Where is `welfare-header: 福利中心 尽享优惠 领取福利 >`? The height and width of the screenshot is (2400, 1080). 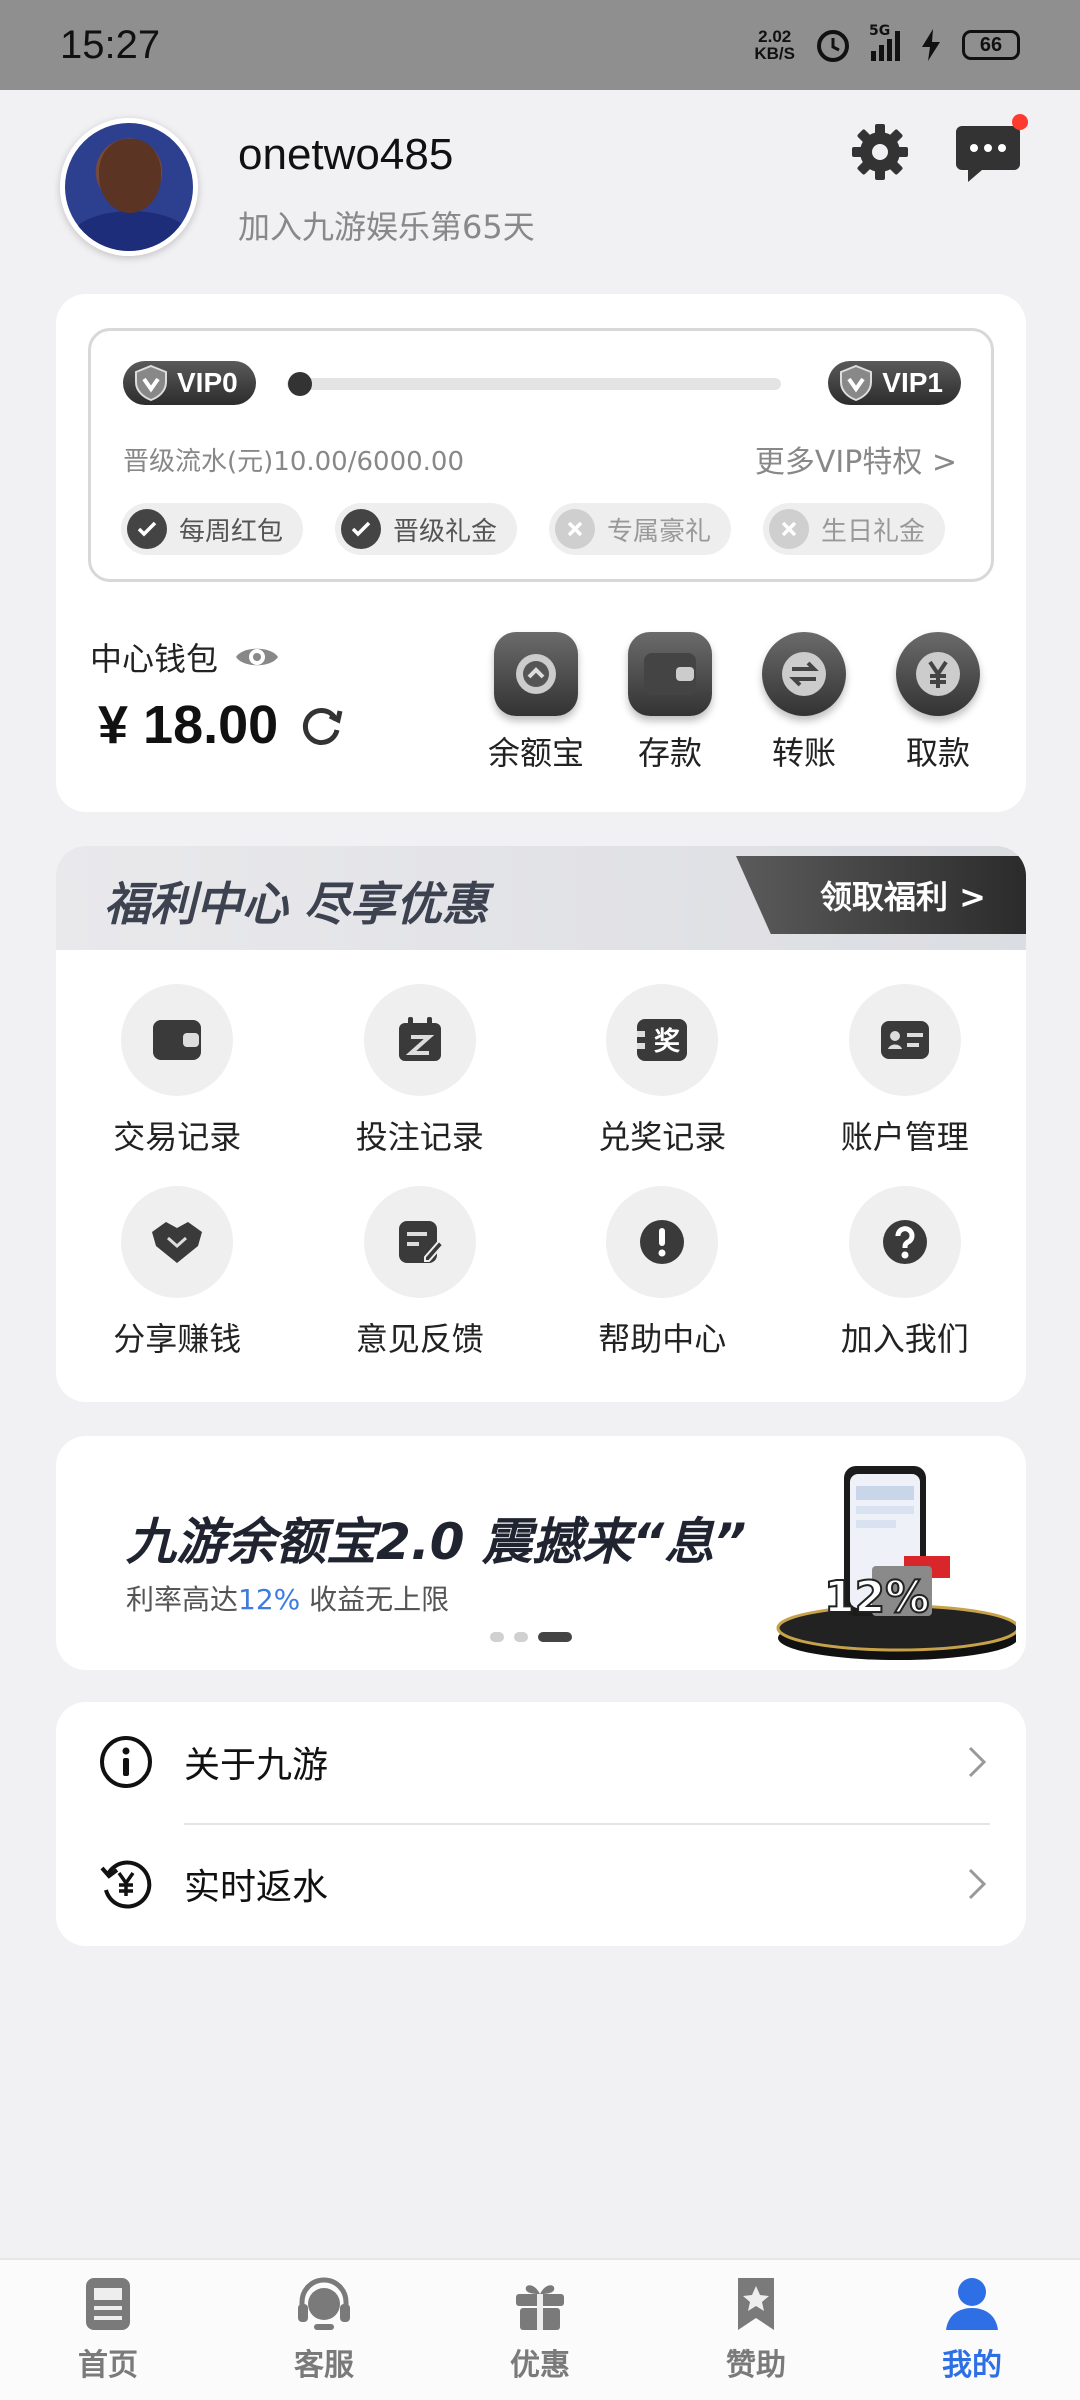
welfare-header: 福利中心 尽享优惠 领取福利 > is located at coordinates (541, 898).